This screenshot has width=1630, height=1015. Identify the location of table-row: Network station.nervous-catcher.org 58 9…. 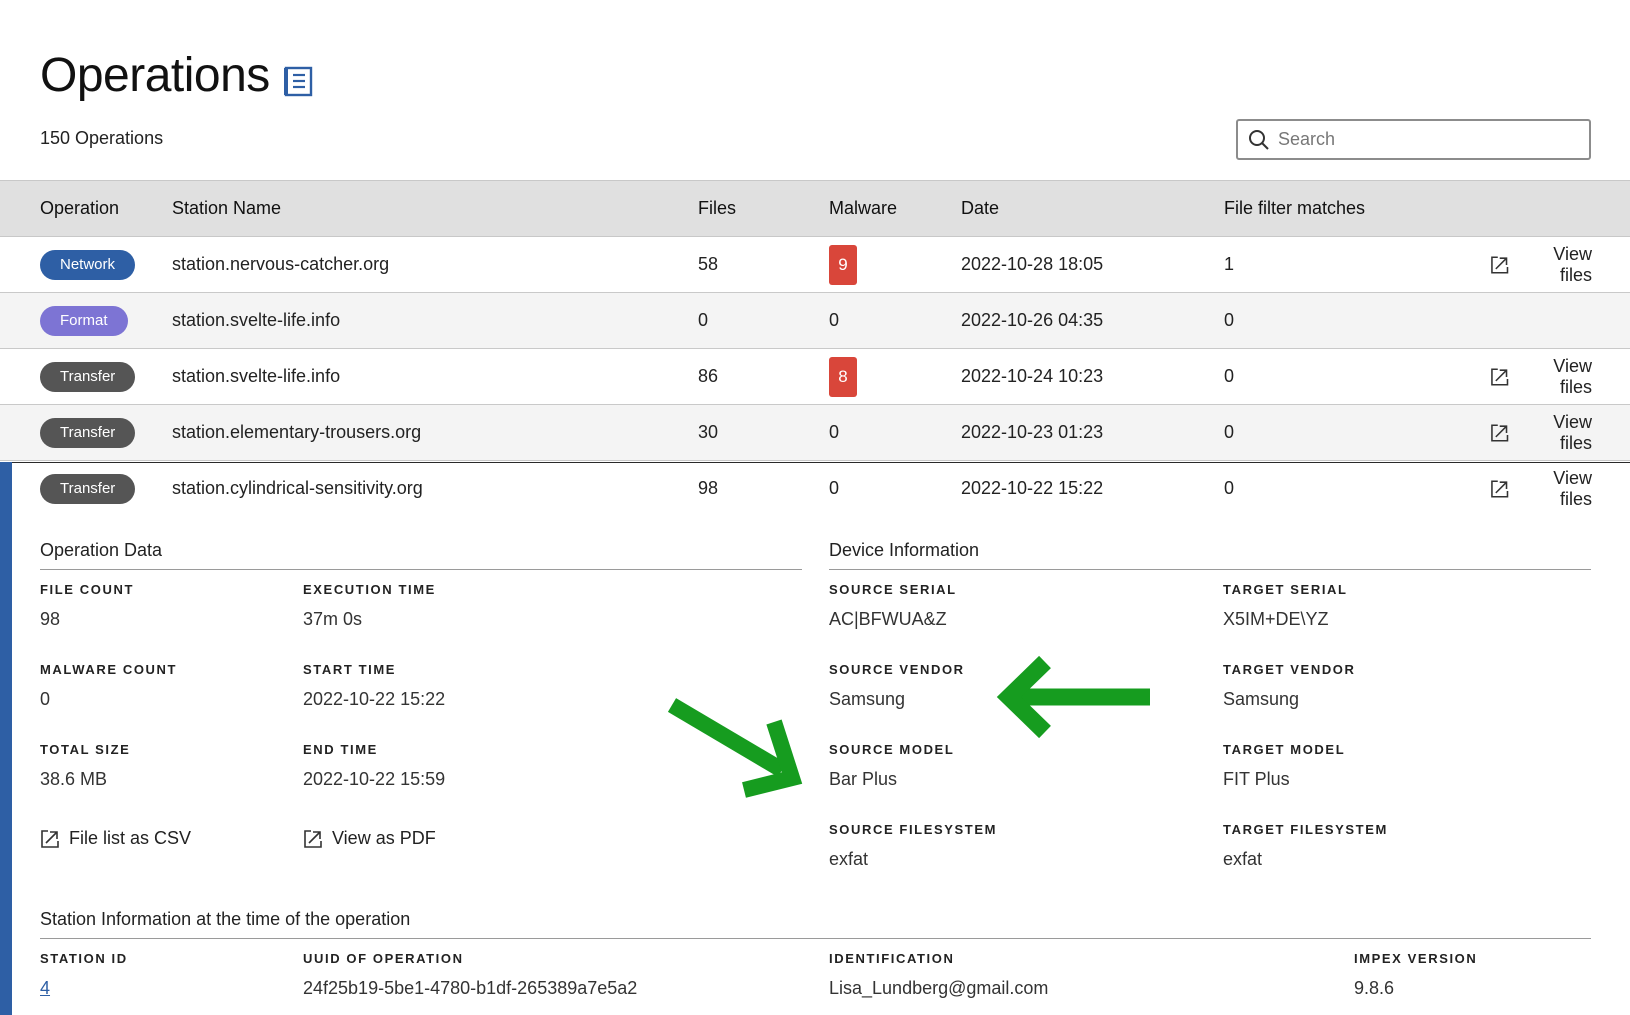
(815, 264).